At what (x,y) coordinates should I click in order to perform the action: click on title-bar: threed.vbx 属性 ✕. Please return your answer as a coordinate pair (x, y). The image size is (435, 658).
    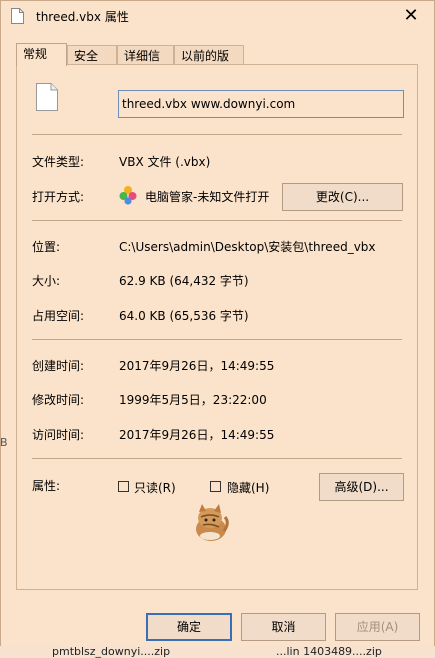
    Looking at the image, I should click on (217, 16).